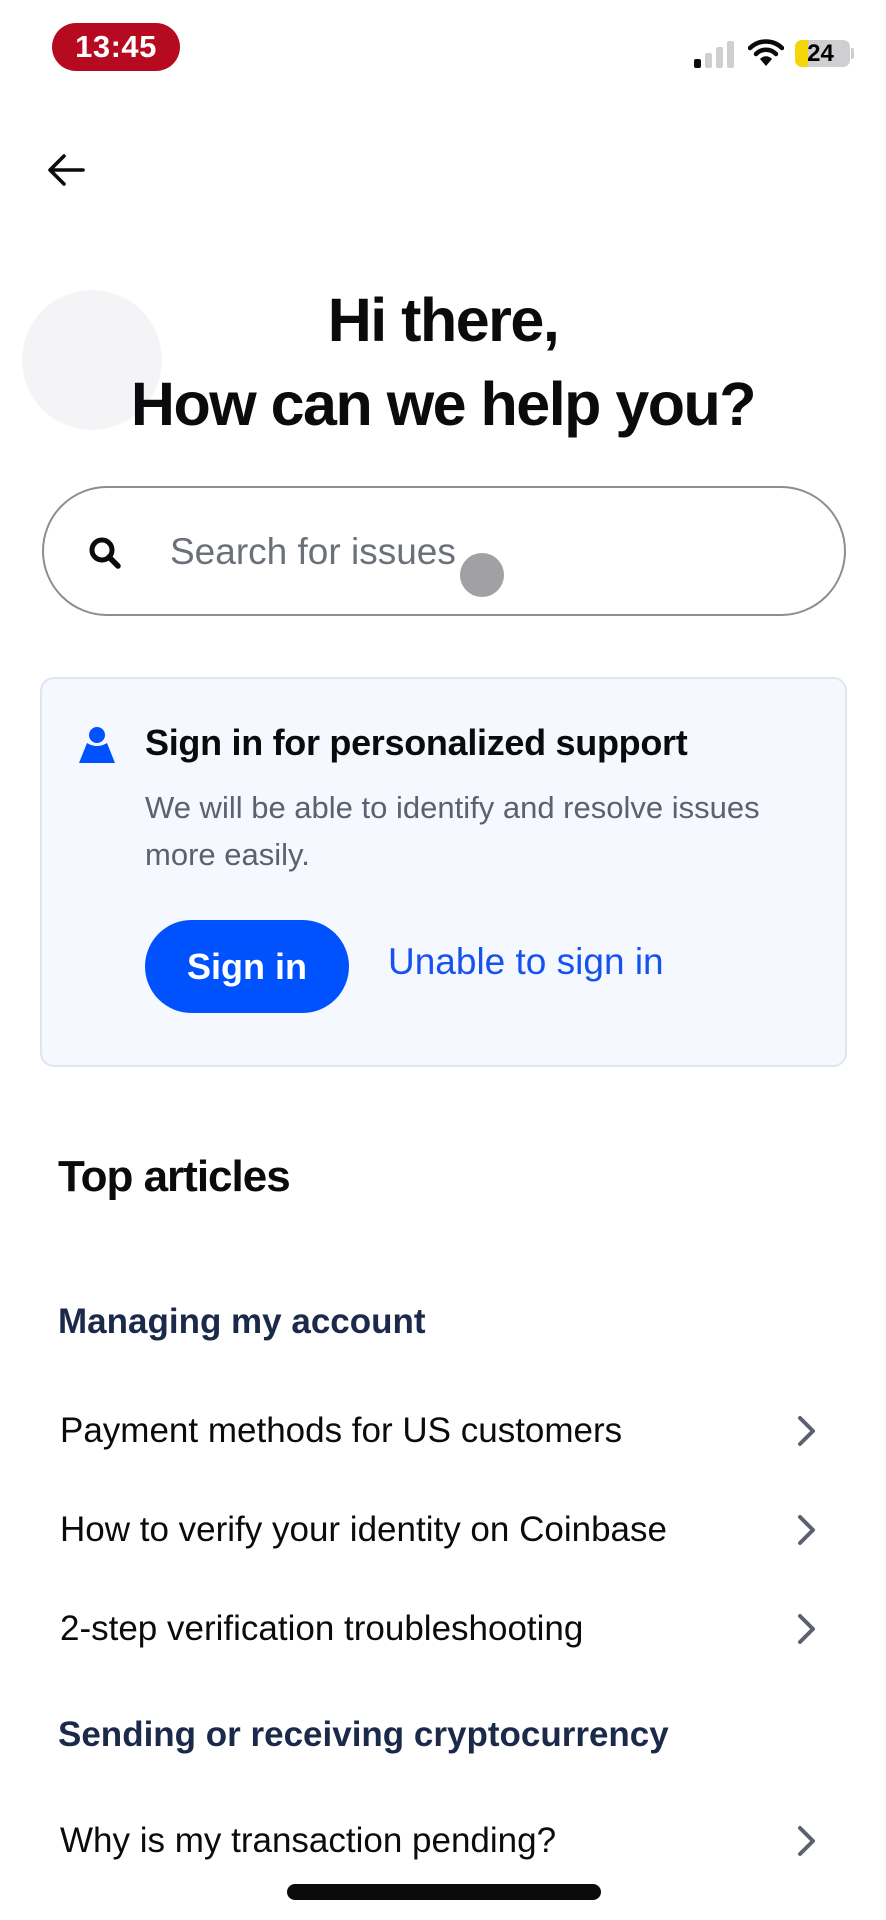 This screenshot has width=886, height=1920. What do you see at coordinates (715, 54) in the screenshot?
I see `cellular-signal-icon` at bounding box center [715, 54].